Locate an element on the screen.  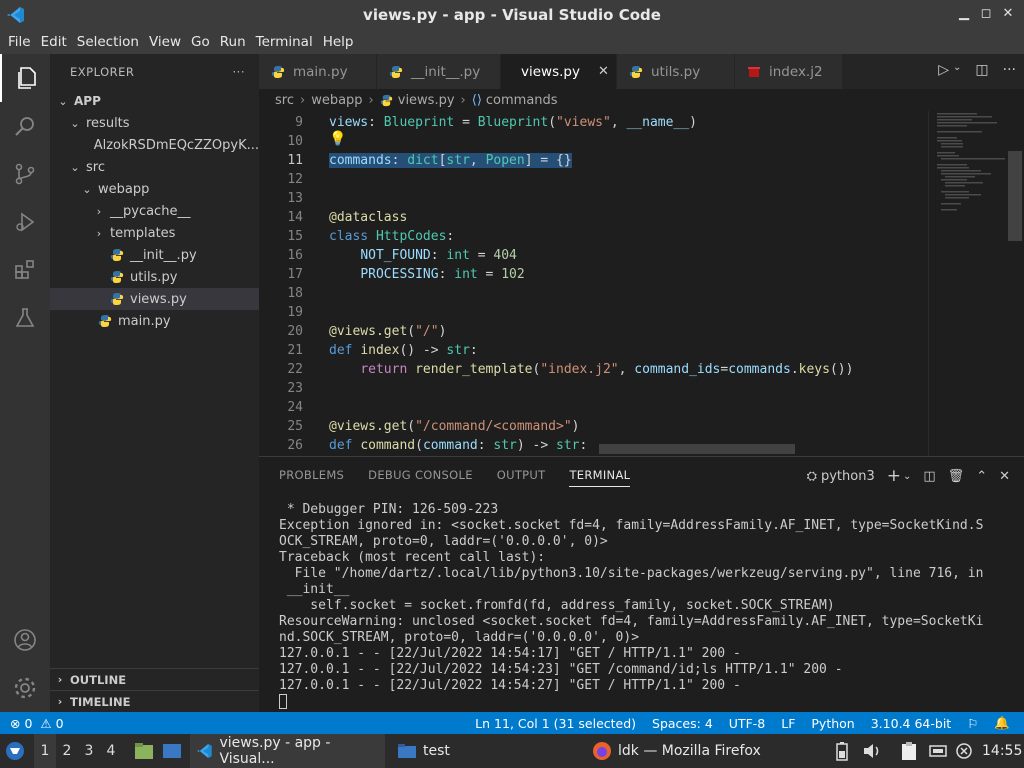
breadcrumb-src: src is located at coordinates (284, 100).